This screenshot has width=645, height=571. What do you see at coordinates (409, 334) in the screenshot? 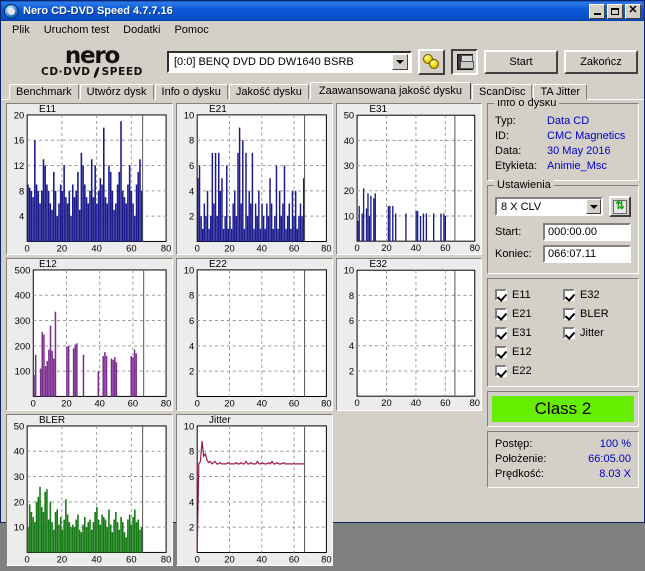
I see `chart-e32: E32 2 4 6 8 10 0 20 40 60 80` at bounding box center [409, 334].